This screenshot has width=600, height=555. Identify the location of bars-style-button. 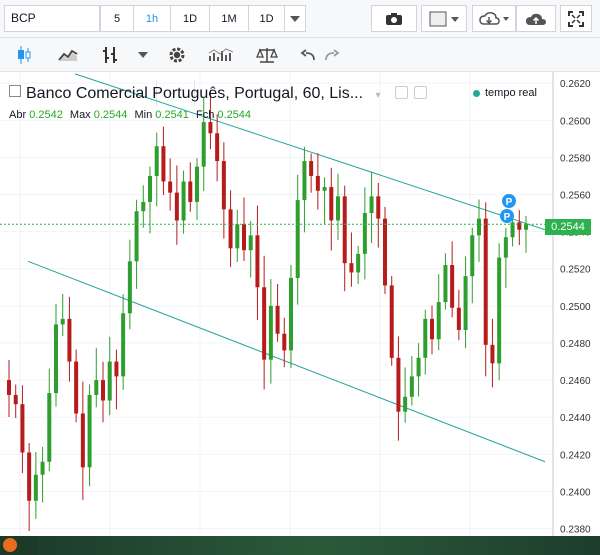
(110, 55).